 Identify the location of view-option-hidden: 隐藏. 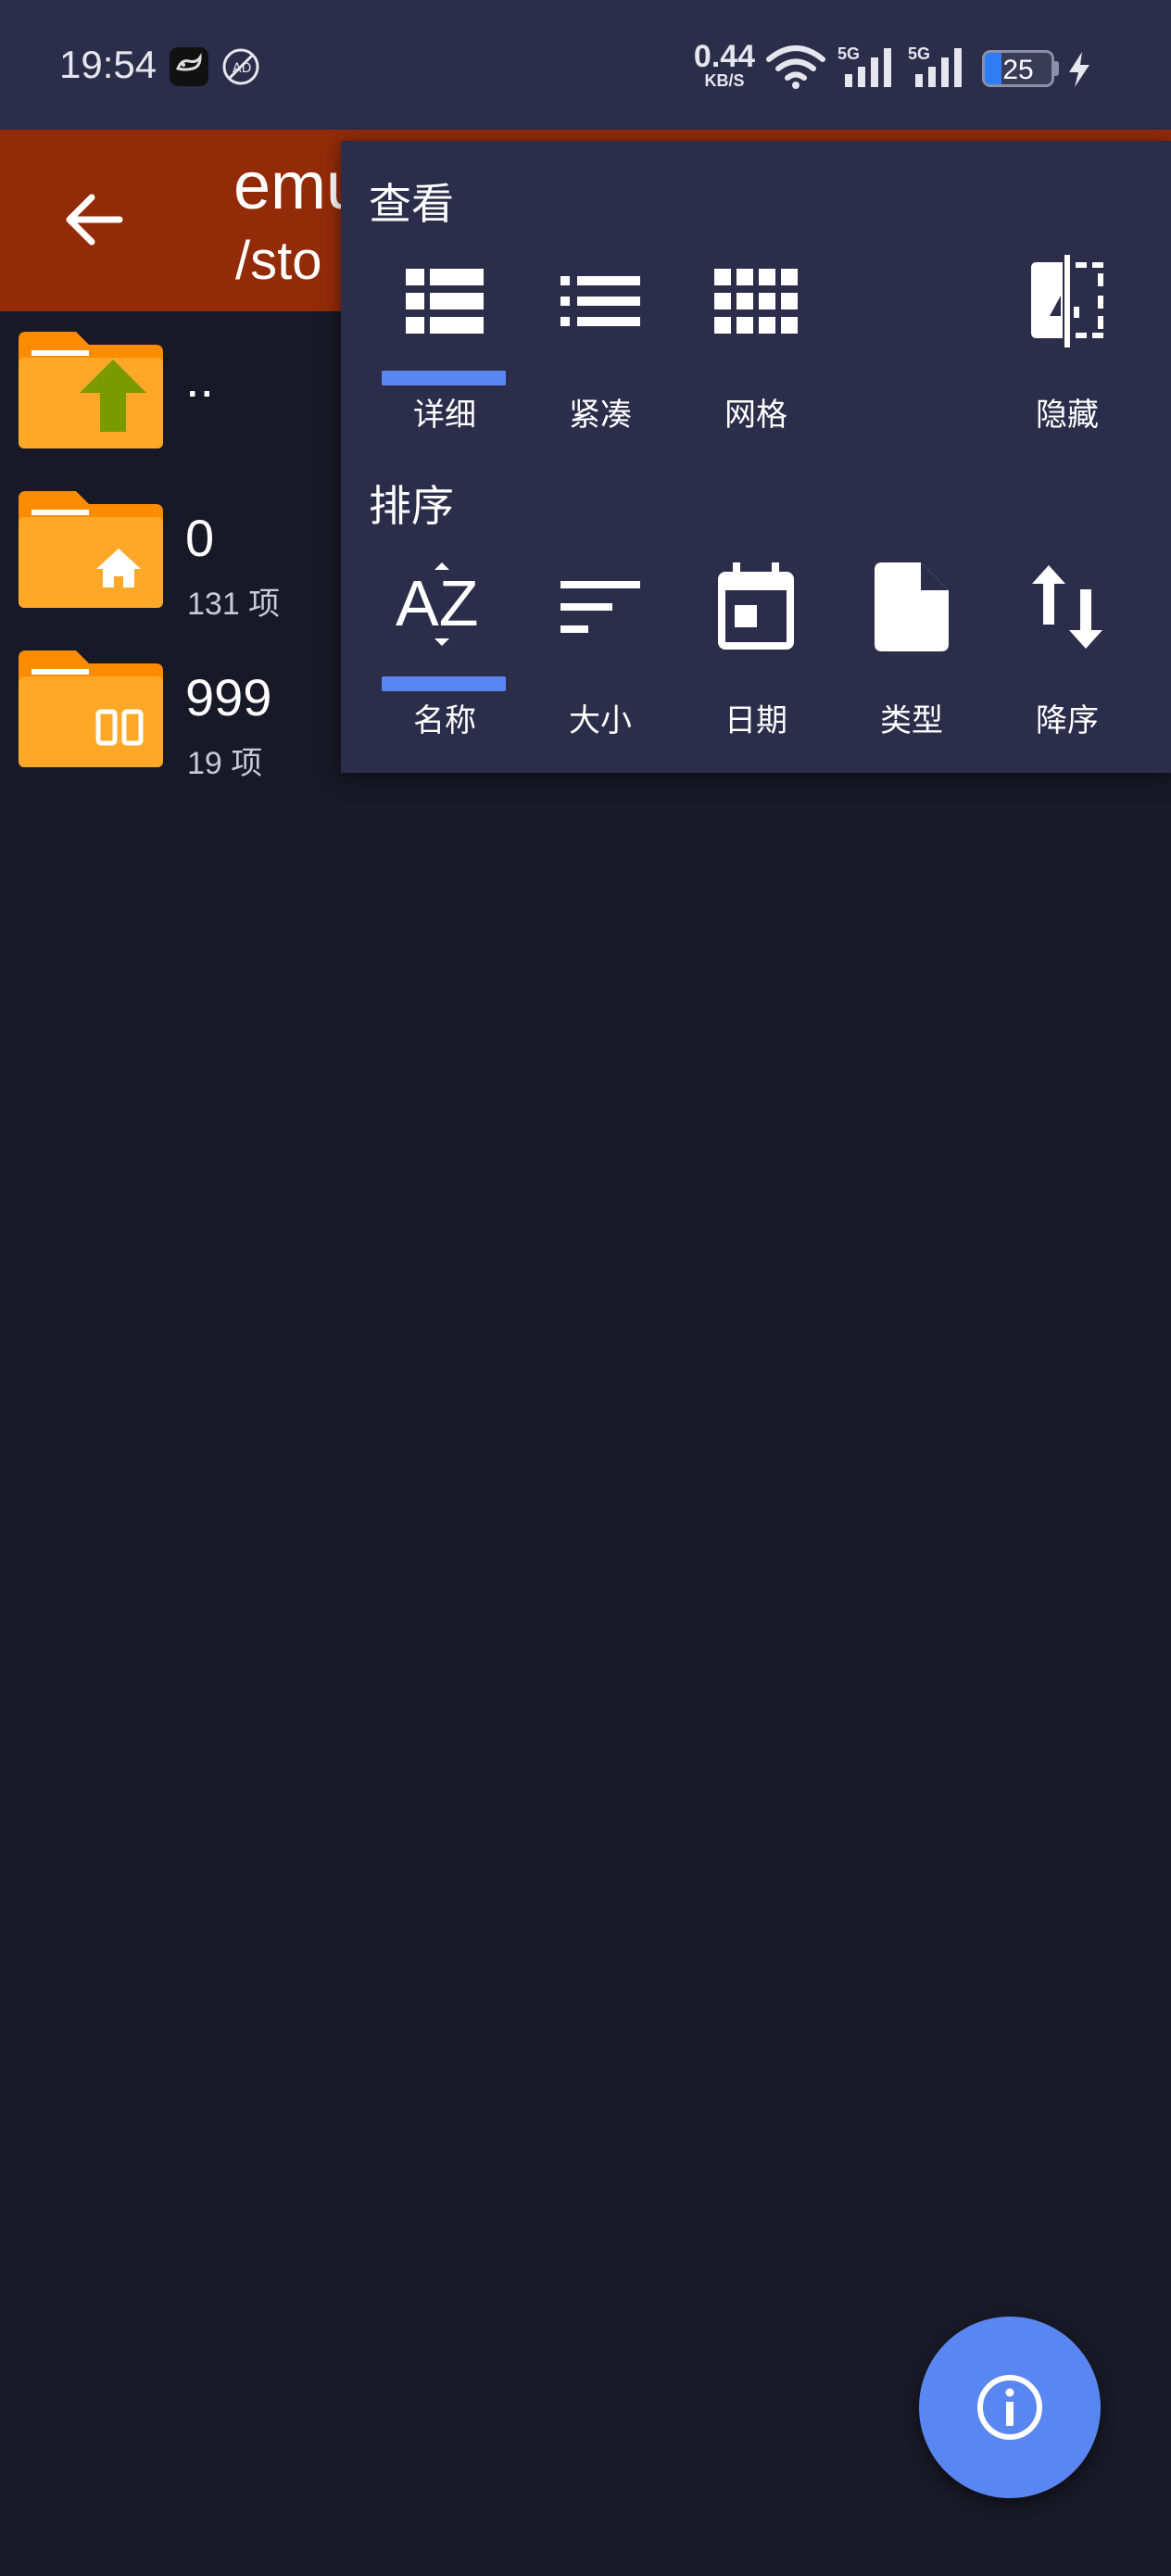
(1067, 343).